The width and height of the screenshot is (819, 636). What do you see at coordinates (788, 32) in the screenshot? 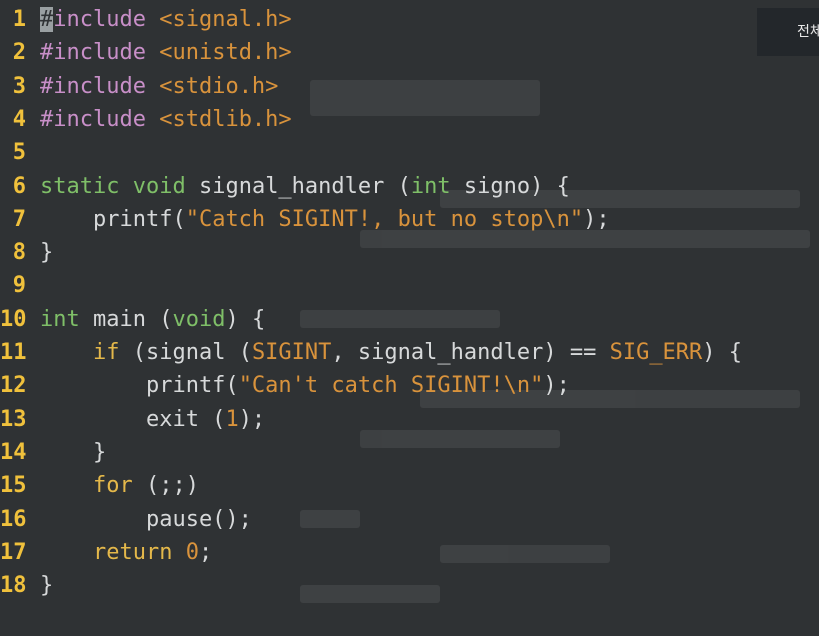
I see `fullscreen-button: 전체` at bounding box center [788, 32].